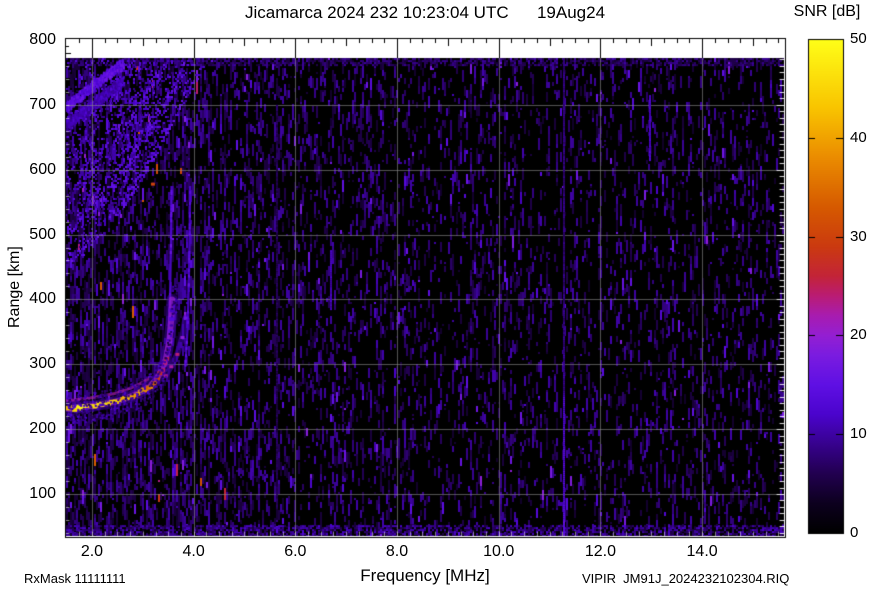  What do you see at coordinates (42, 299) in the screenshot?
I see `y-tick-label: 400` at bounding box center [42, 299].